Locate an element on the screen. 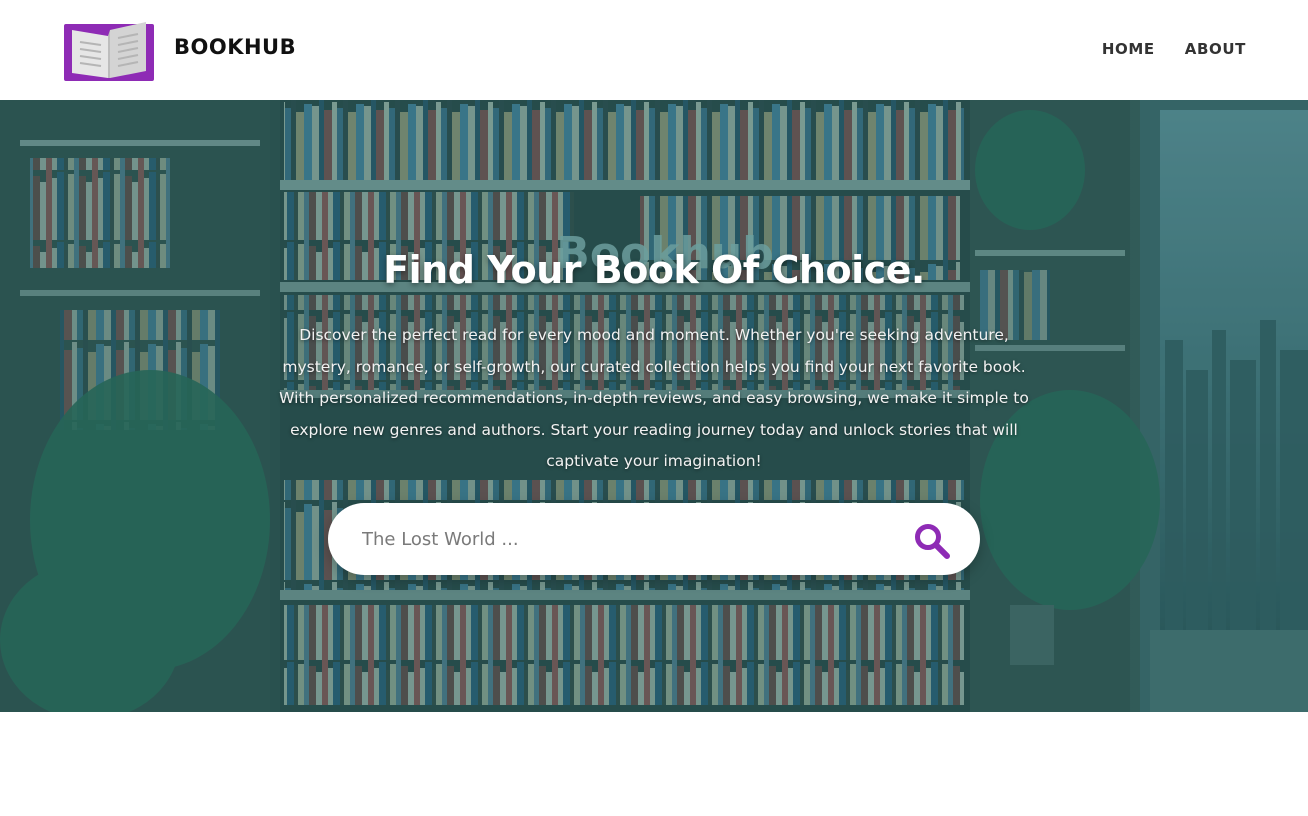 This screenshot has width=1308, height=816. nav-home-link: HOME is located at coordinates (1128, 49).